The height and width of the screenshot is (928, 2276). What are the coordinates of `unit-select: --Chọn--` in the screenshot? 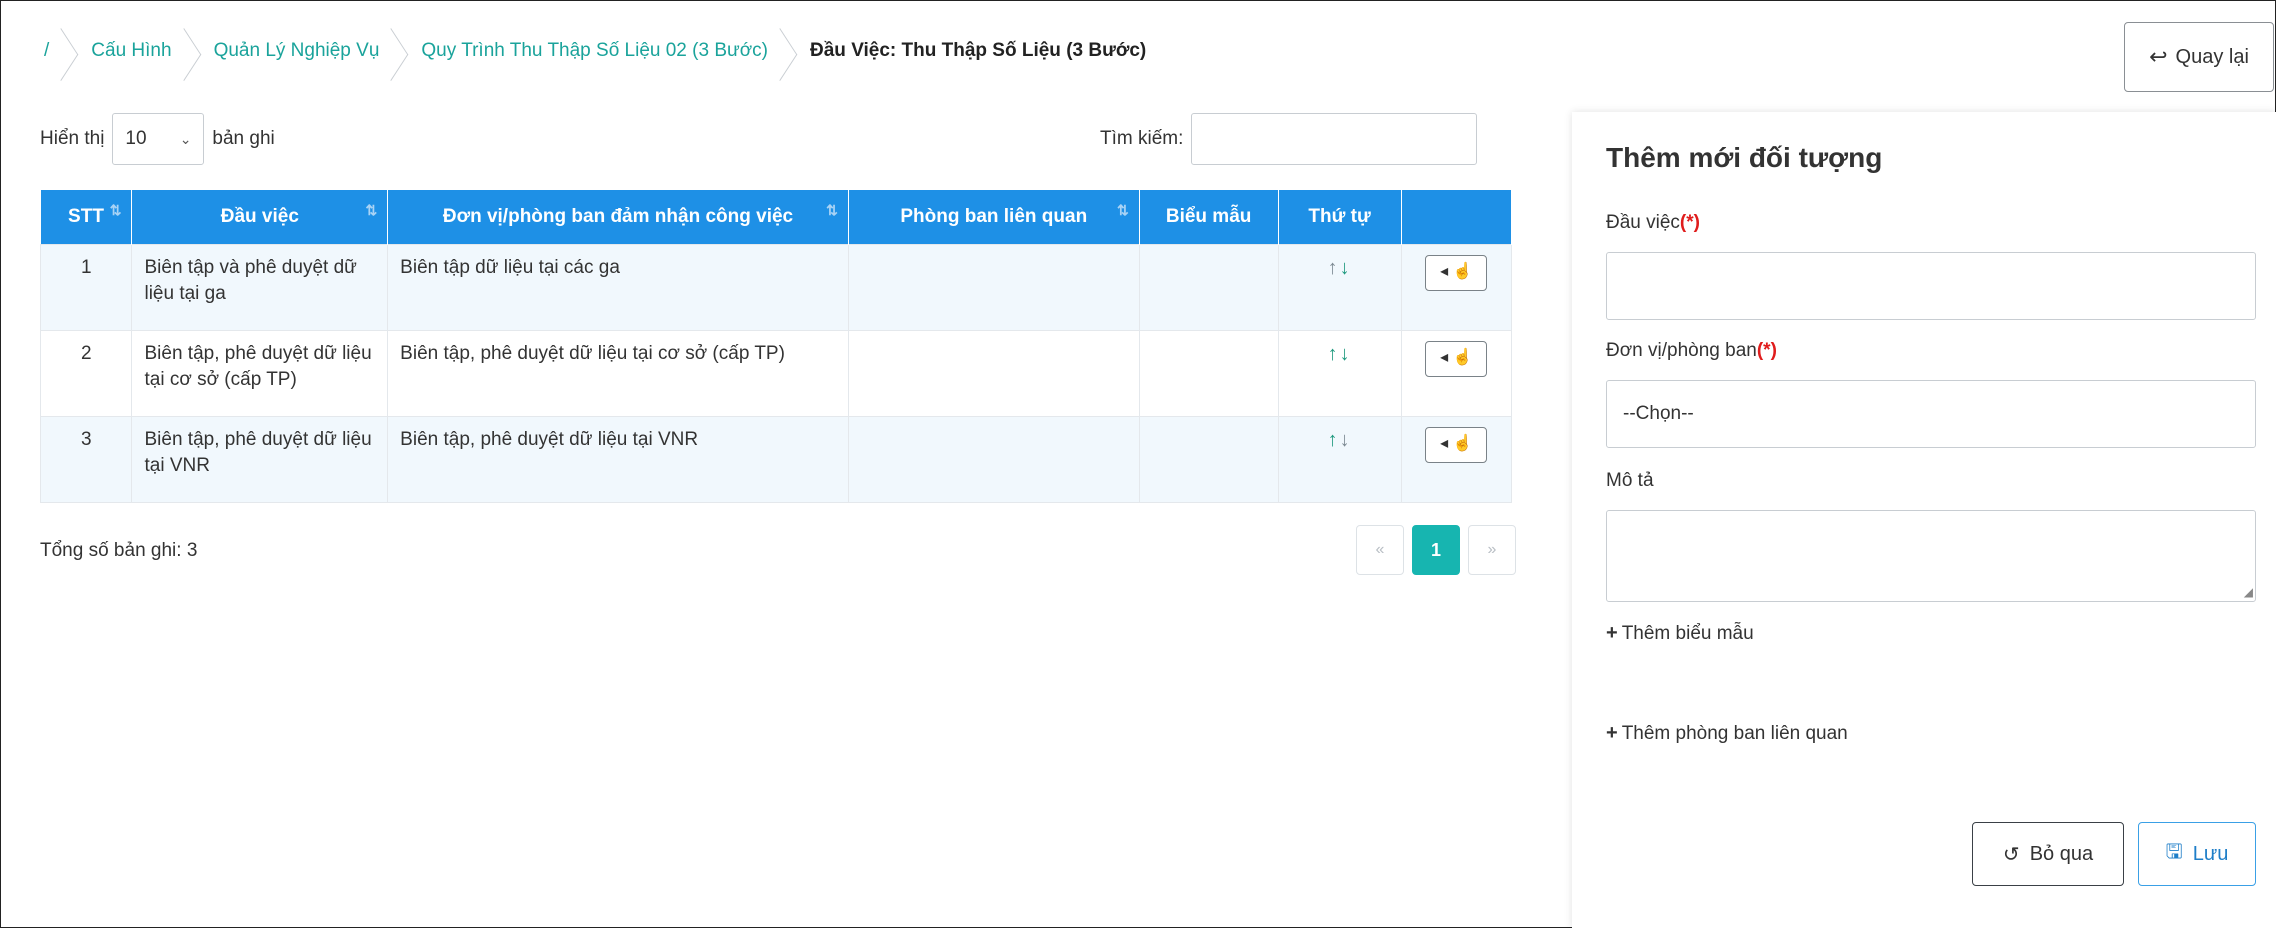 It's located at (1931, 414).